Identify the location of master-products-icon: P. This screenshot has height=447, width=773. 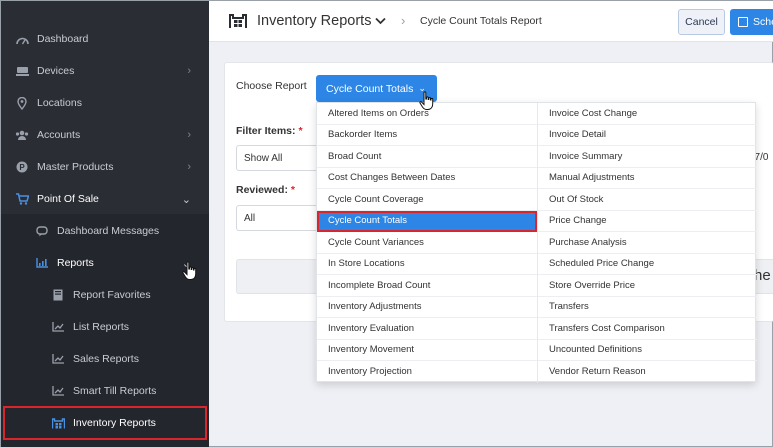
(22, 167).